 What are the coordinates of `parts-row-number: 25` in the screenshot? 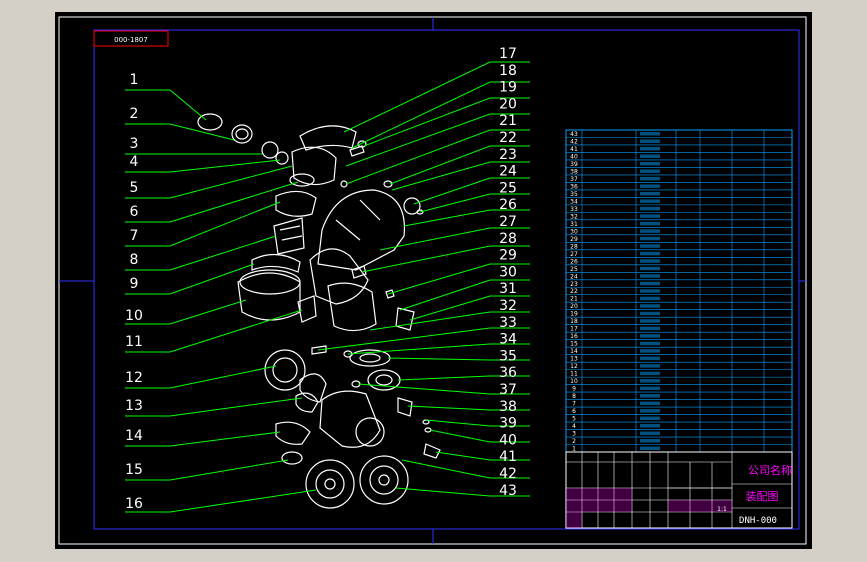 It's located at (574, 269).